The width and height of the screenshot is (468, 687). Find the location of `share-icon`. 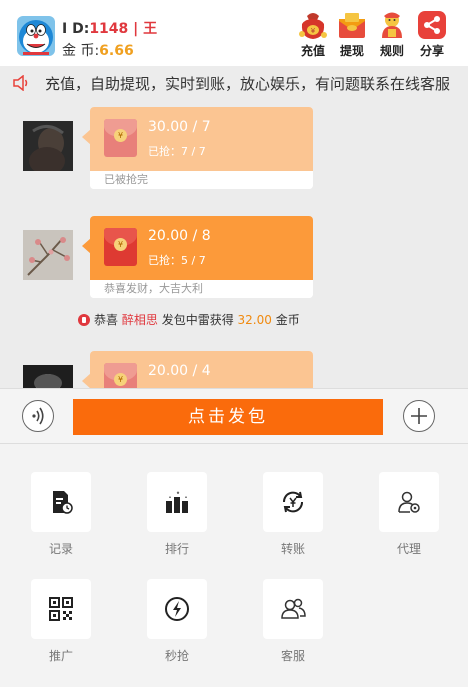

share-icon is located at coordinates (432, 25).